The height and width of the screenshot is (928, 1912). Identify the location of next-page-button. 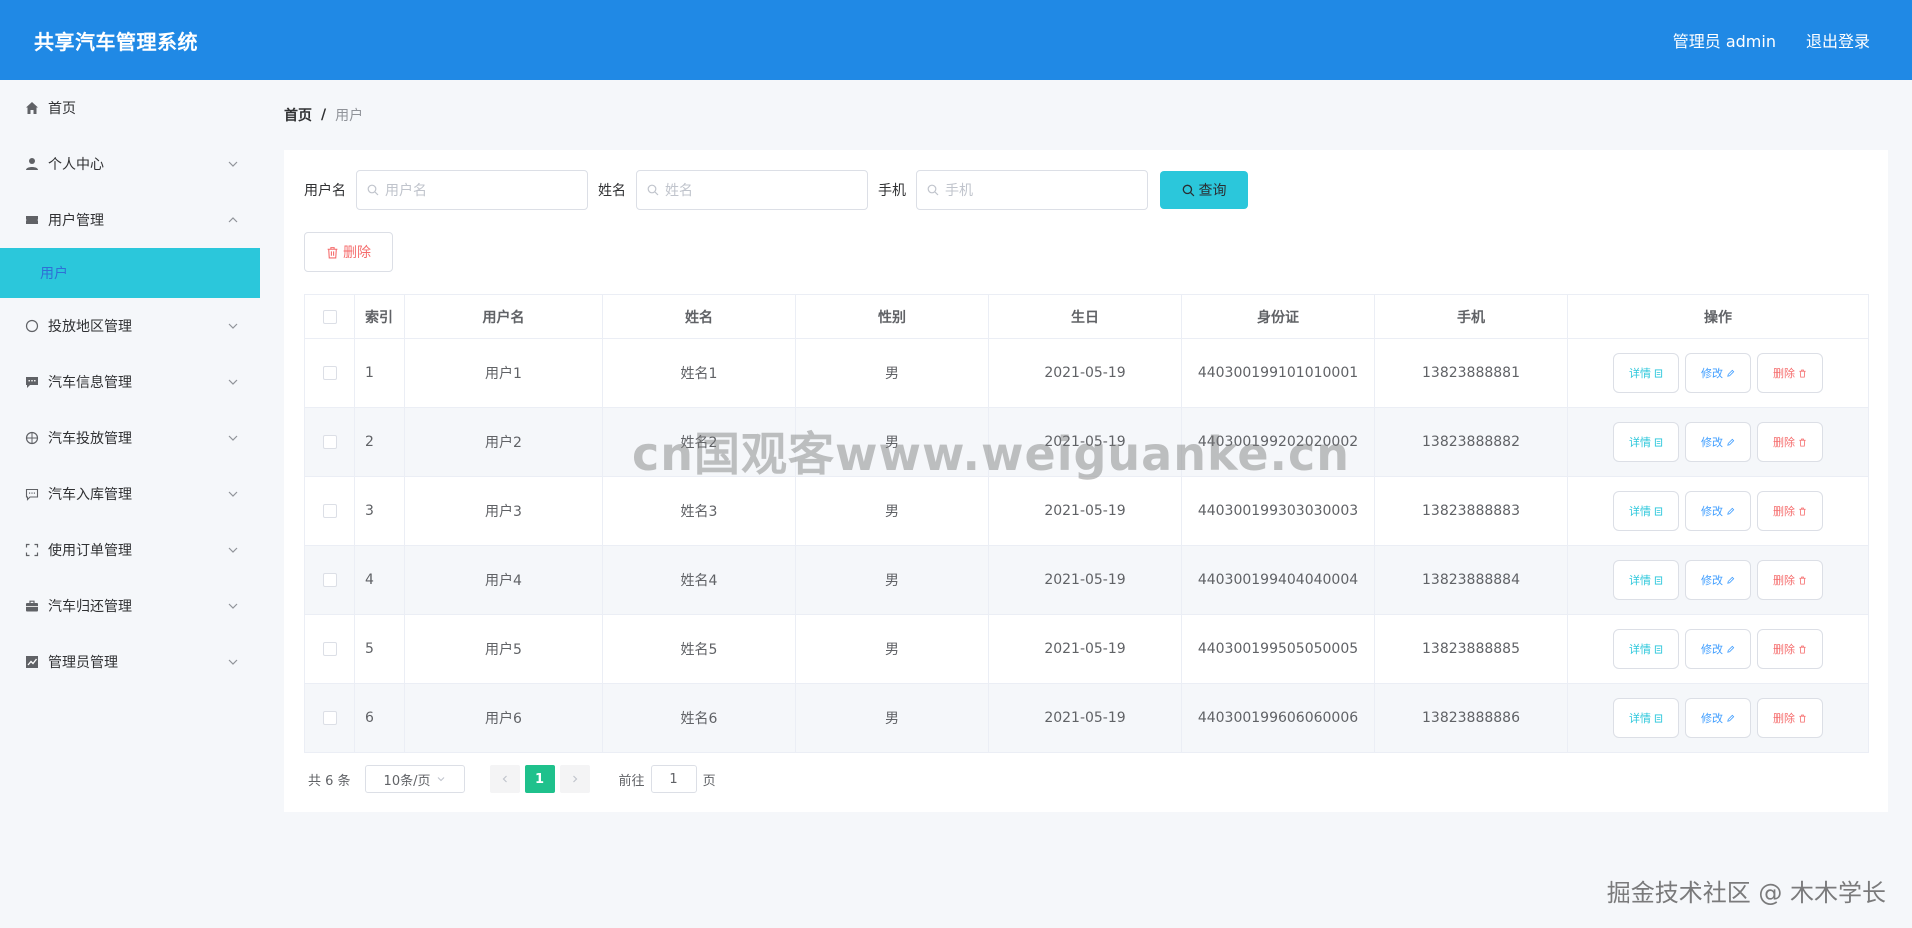
(574, 779).